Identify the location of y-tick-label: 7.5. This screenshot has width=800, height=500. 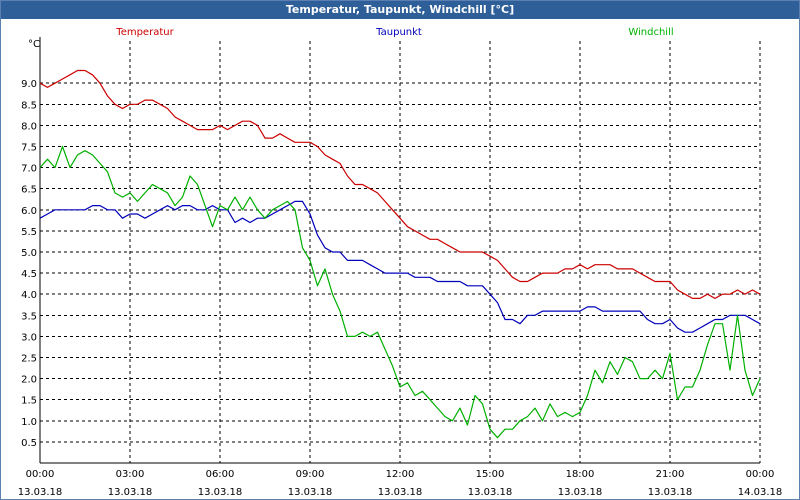
(29, 148).